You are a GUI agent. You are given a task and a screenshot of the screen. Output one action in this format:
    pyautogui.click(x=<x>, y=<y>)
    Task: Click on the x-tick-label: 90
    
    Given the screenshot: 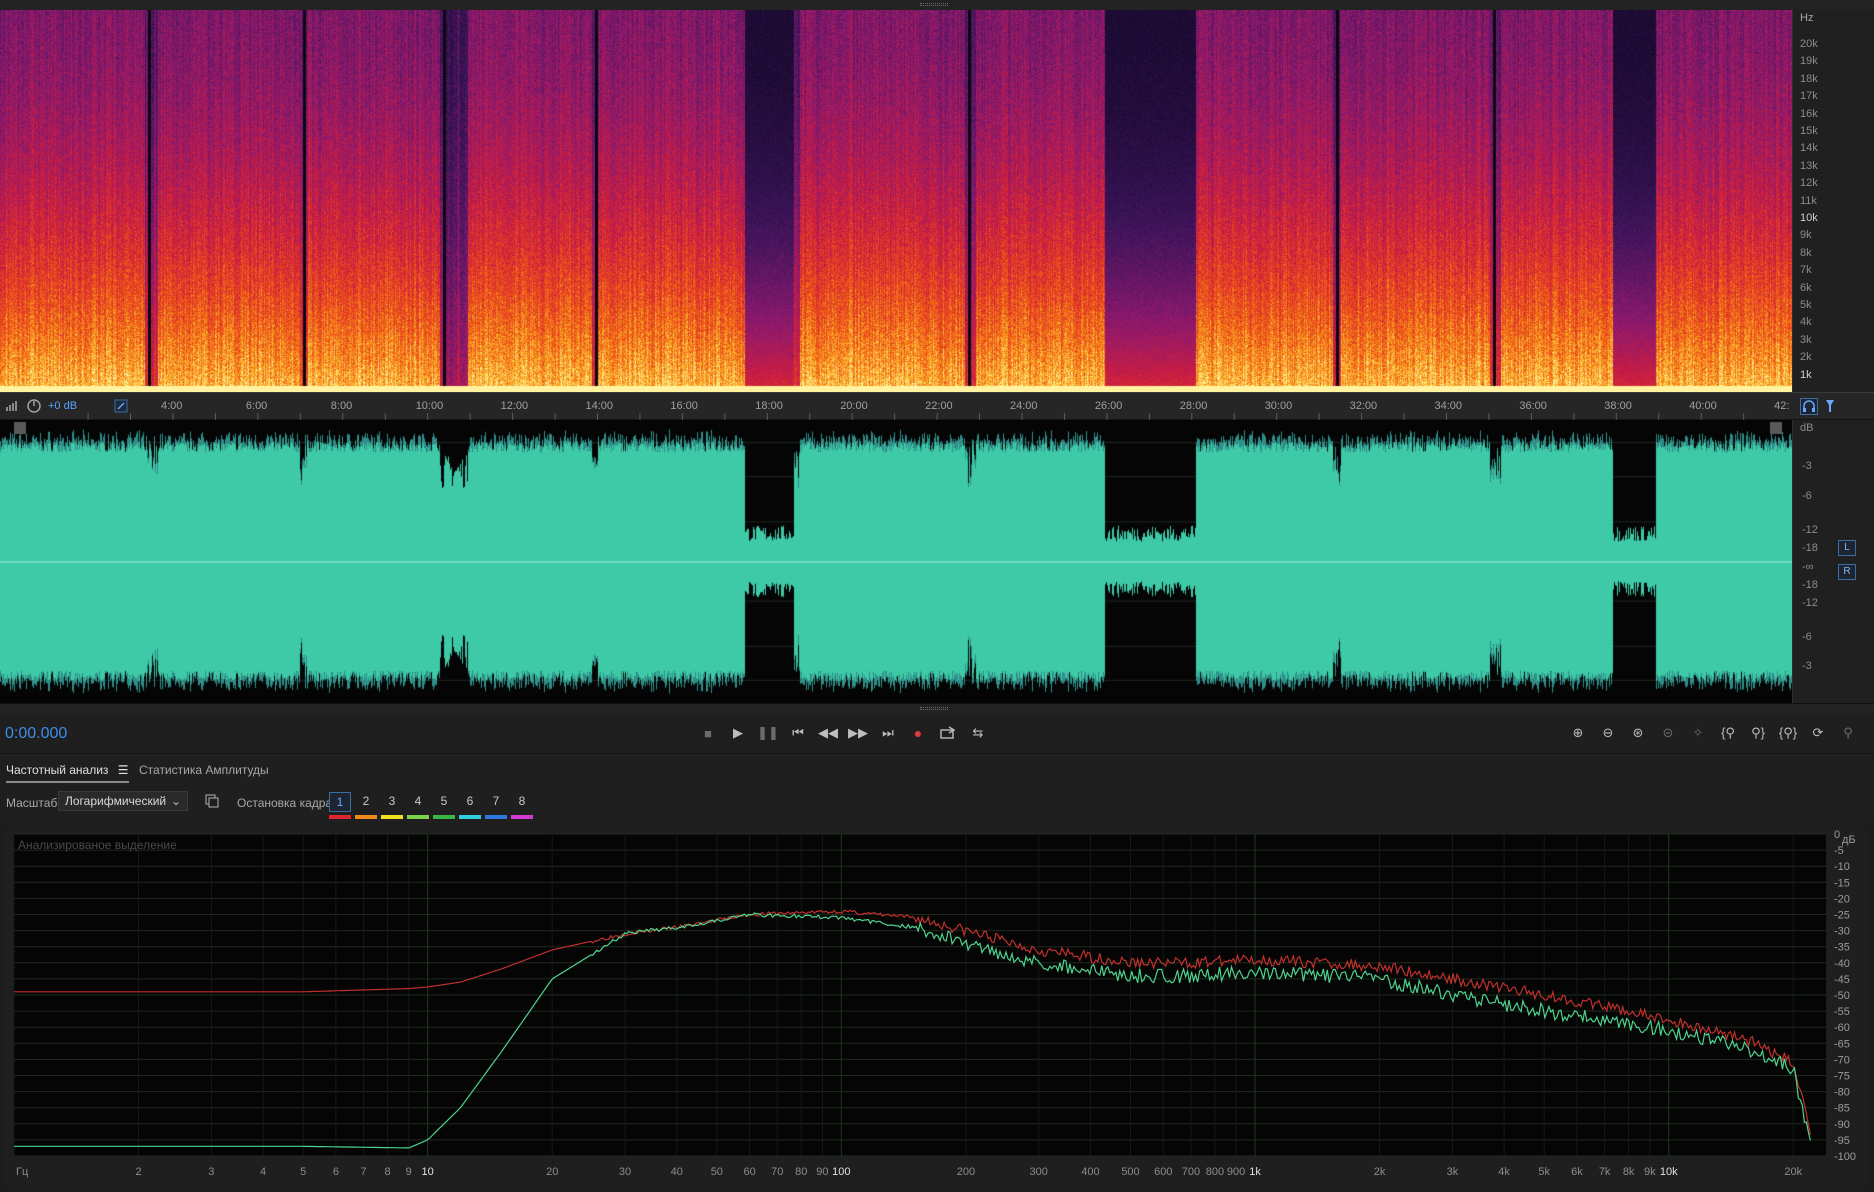 What is the action you would take?
    pyautogui.click(x=822, y=1172)
    